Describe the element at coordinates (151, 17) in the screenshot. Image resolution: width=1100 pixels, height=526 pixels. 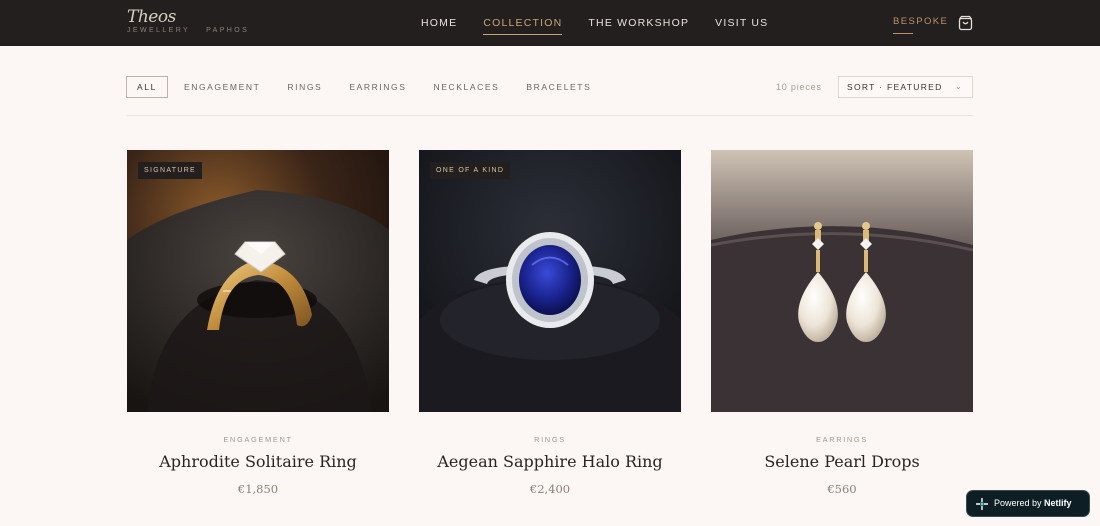
I see `logo-wordmark: Theos` at that location.